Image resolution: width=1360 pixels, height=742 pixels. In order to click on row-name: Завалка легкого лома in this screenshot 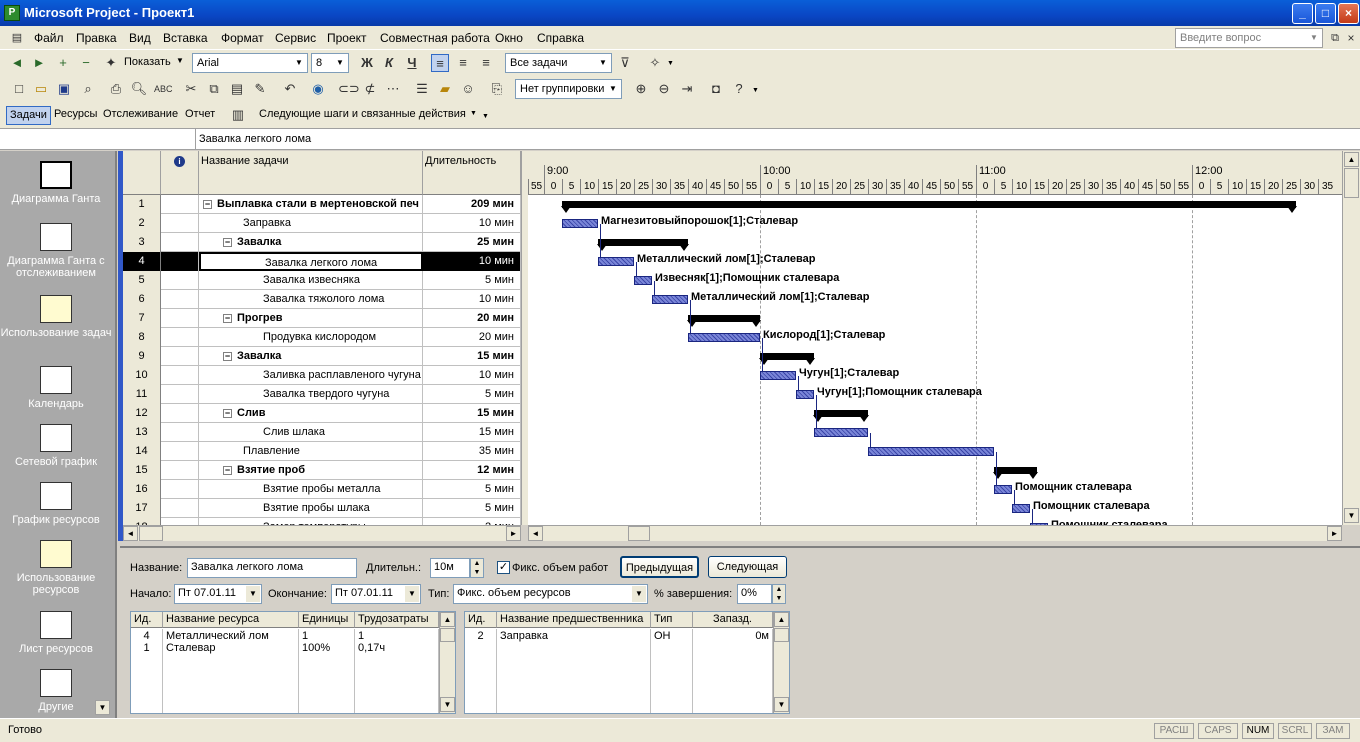, I will do `click(311, 261)`.